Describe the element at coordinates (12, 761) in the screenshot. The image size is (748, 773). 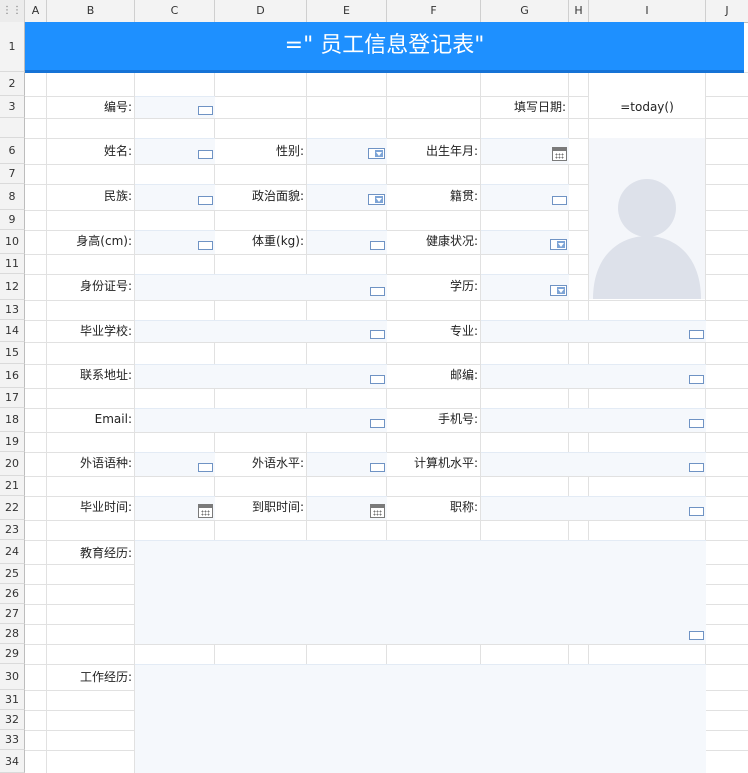
I see `row-header: 34` at that location.